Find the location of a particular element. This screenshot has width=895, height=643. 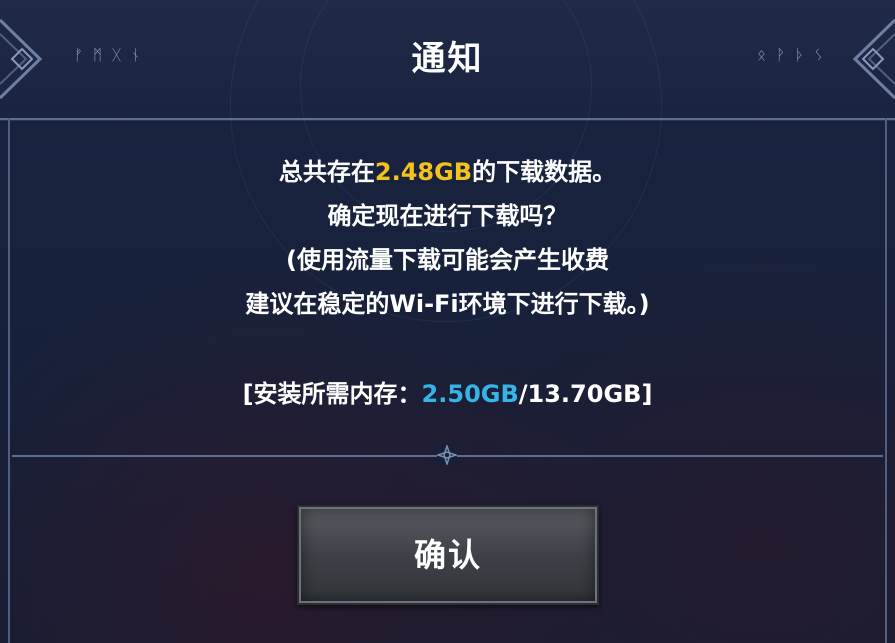

dialog-title: 通知 is located at coordinates (447, 59).